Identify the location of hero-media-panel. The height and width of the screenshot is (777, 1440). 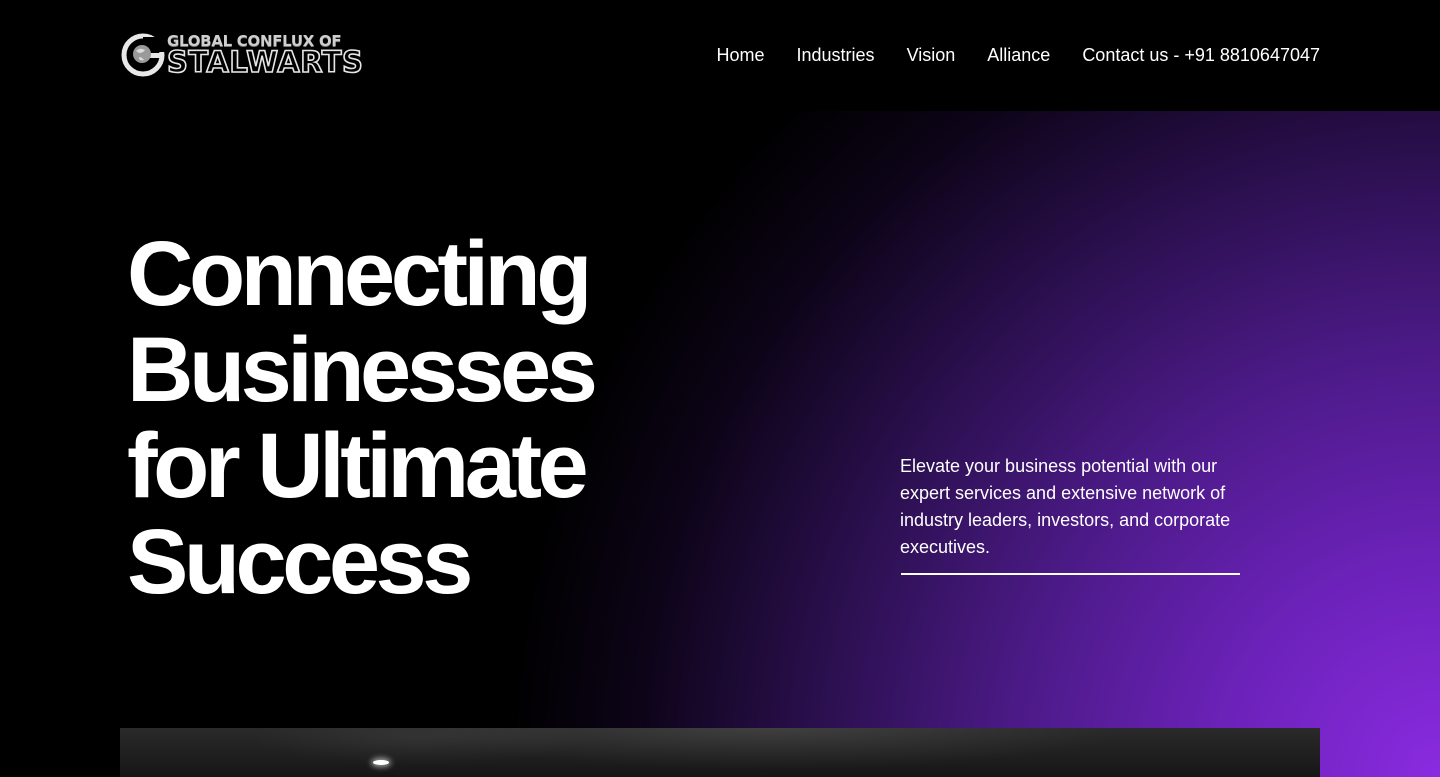
(720, 752).